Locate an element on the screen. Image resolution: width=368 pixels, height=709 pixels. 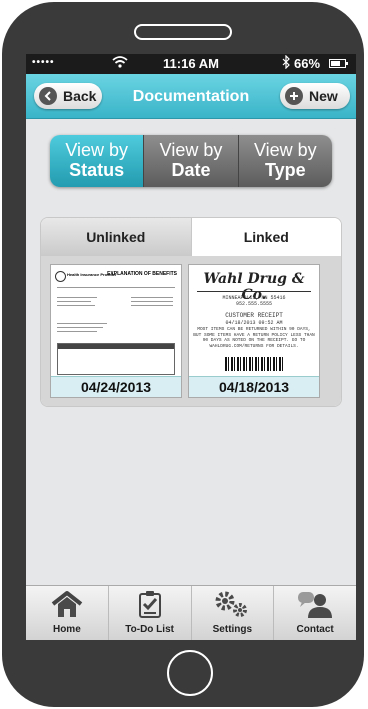
battery-percent: 66% is located at coordinates (307, 63).